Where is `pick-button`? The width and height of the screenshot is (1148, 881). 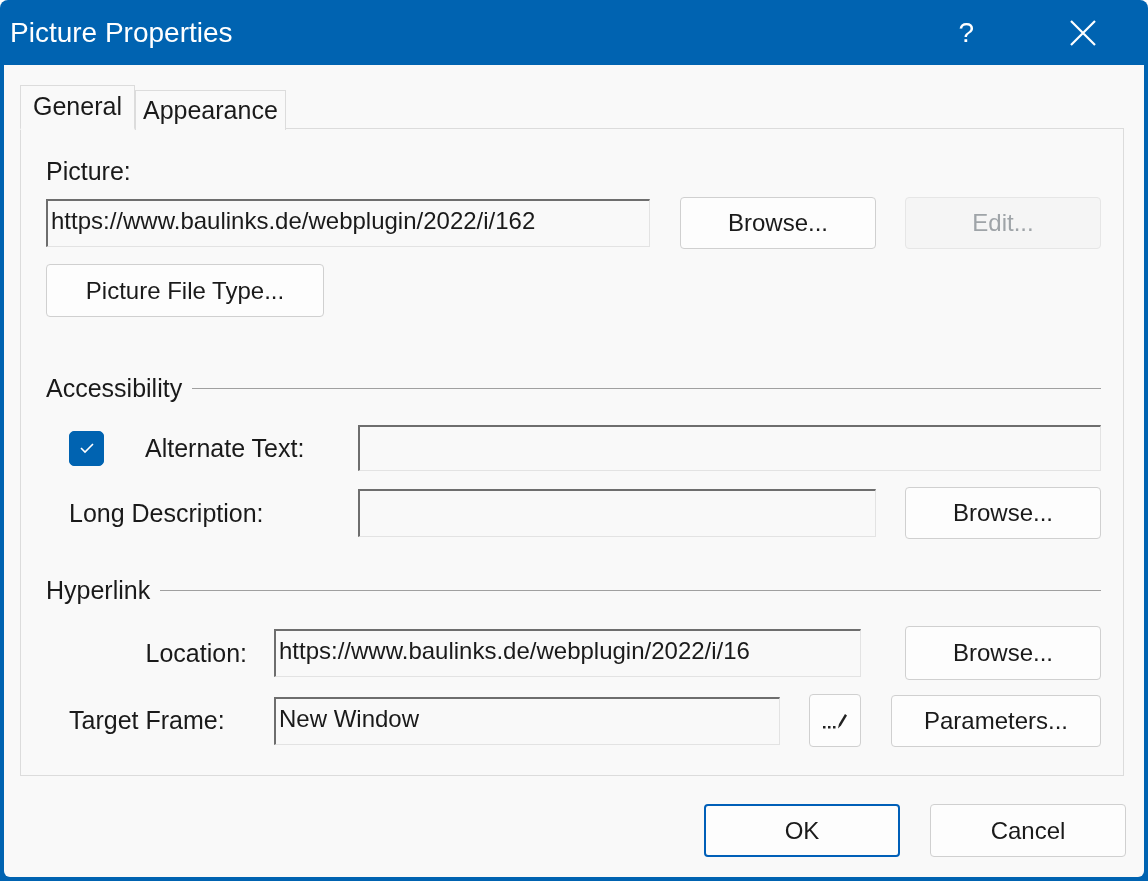 pick-button is located at coordinates (835, 720).